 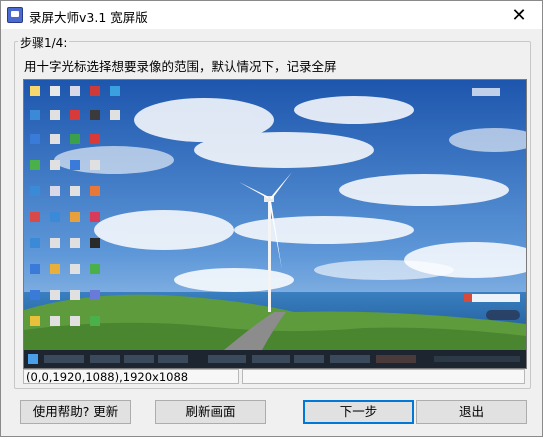 I want to click on instruction-text: 用十字光标选择想要录像的范围，默认情况下，记录全屏, so click(x=180, y=66).